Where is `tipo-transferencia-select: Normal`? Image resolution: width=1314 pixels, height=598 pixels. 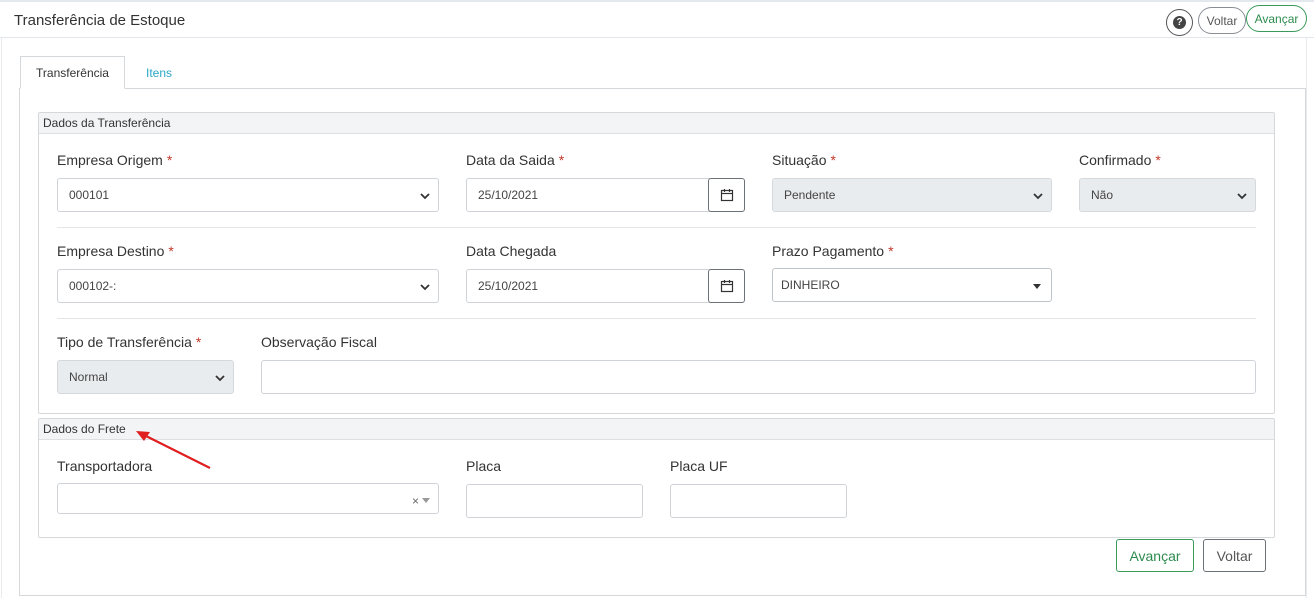 tipo-transferencia-select: Normal is located at coordinates (145, 377).